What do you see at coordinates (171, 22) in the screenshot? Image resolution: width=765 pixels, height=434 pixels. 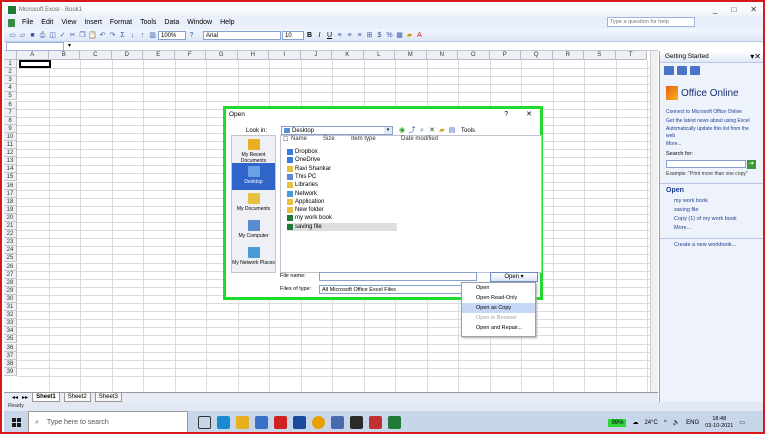 I see `menu-data: Data` at bounding box center [171, 22].